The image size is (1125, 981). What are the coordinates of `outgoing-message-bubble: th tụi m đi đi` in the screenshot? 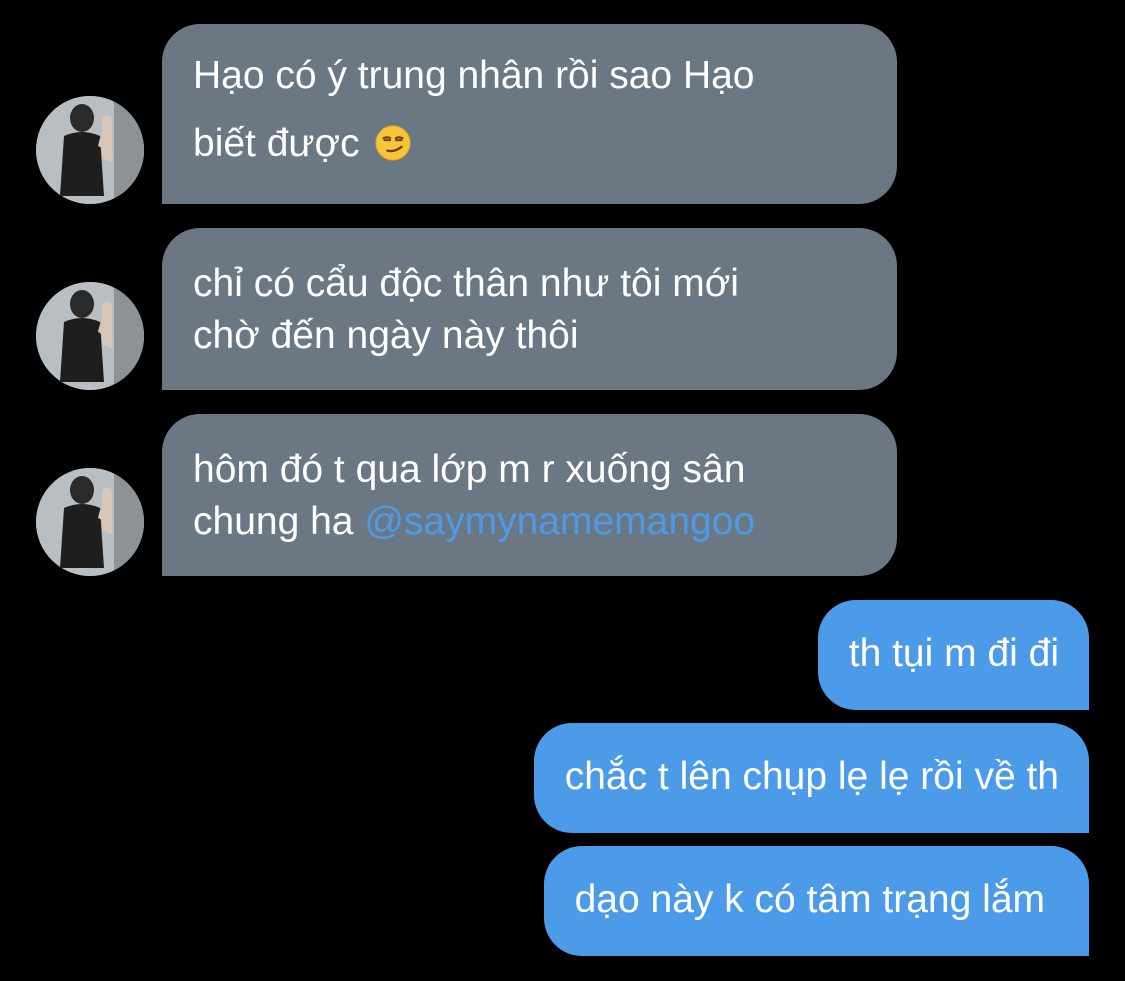 It's located at (953, 655).